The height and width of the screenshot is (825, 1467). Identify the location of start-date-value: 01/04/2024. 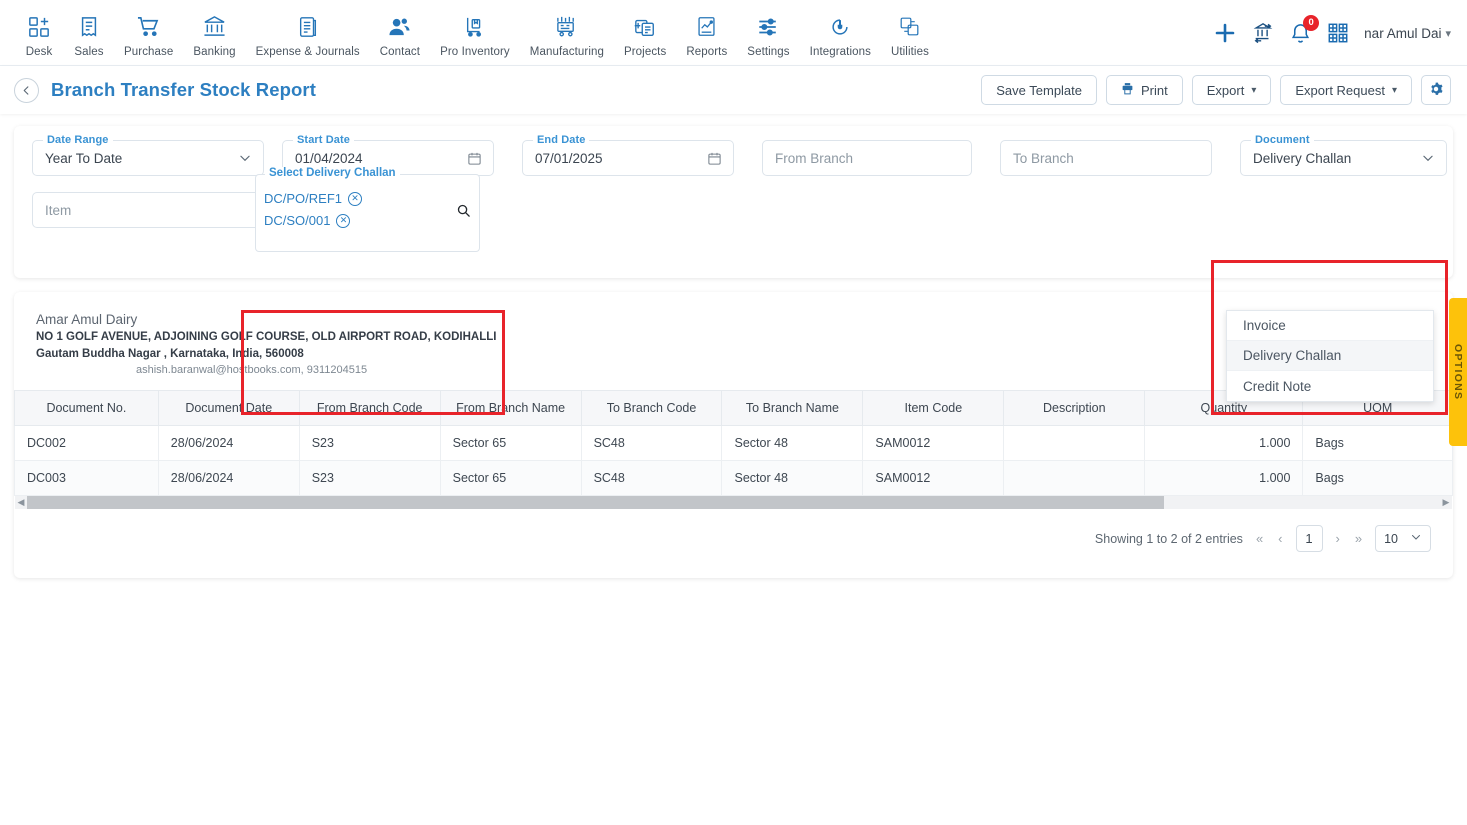
(329, 158).